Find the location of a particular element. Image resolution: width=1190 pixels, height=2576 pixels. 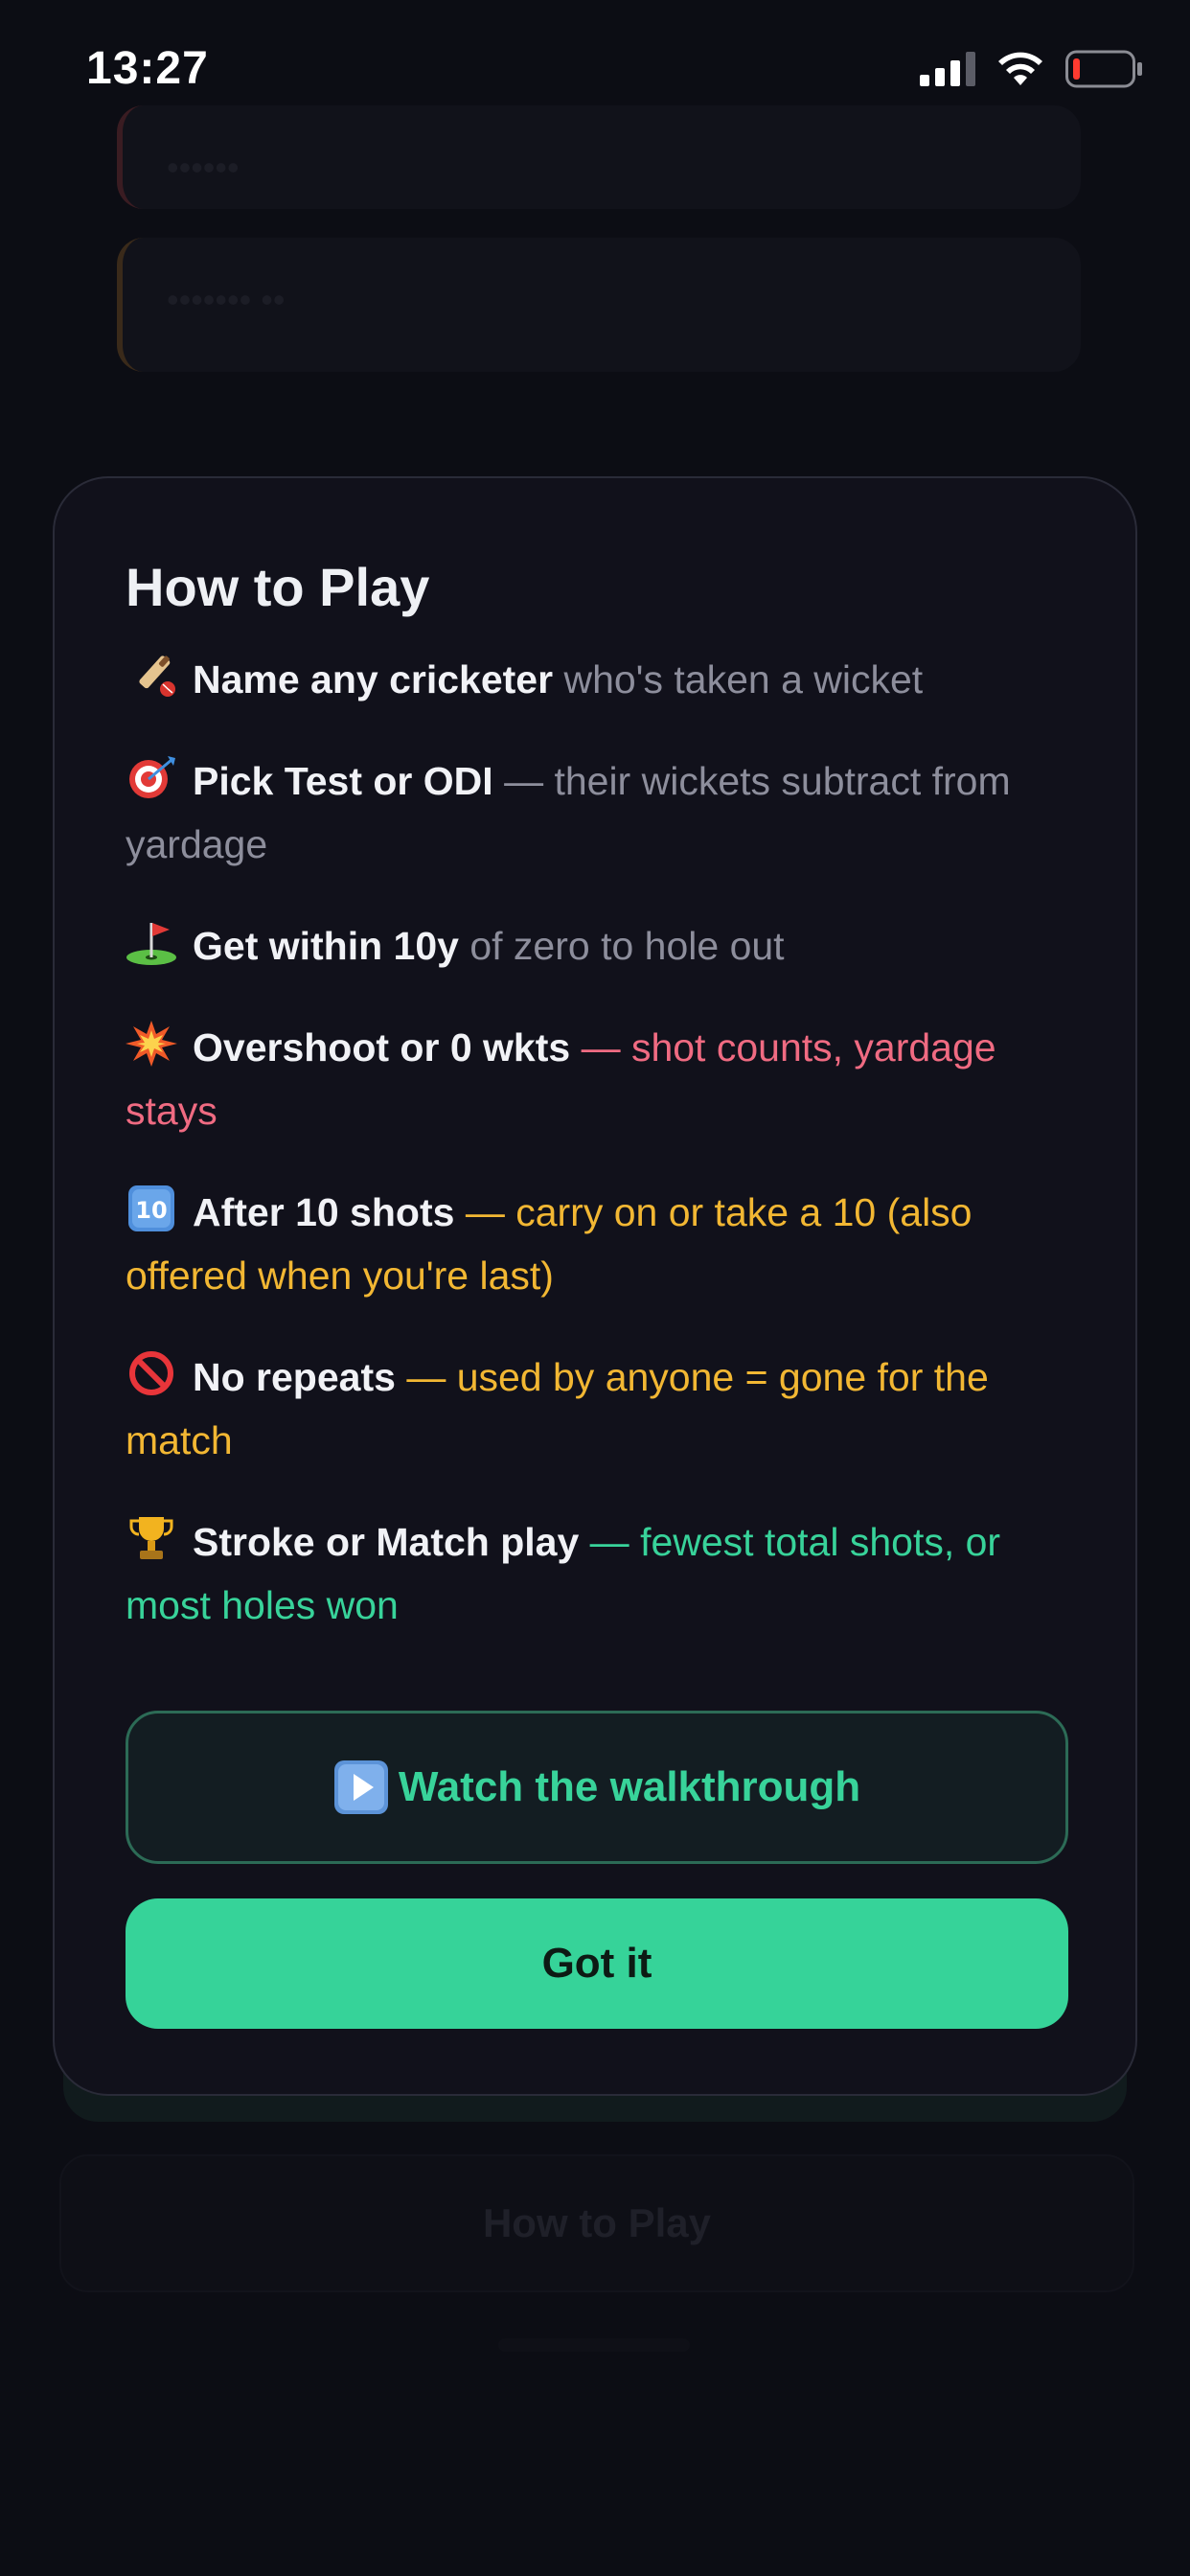

rule-title: No repeats is located at coordinates (295, 1377).